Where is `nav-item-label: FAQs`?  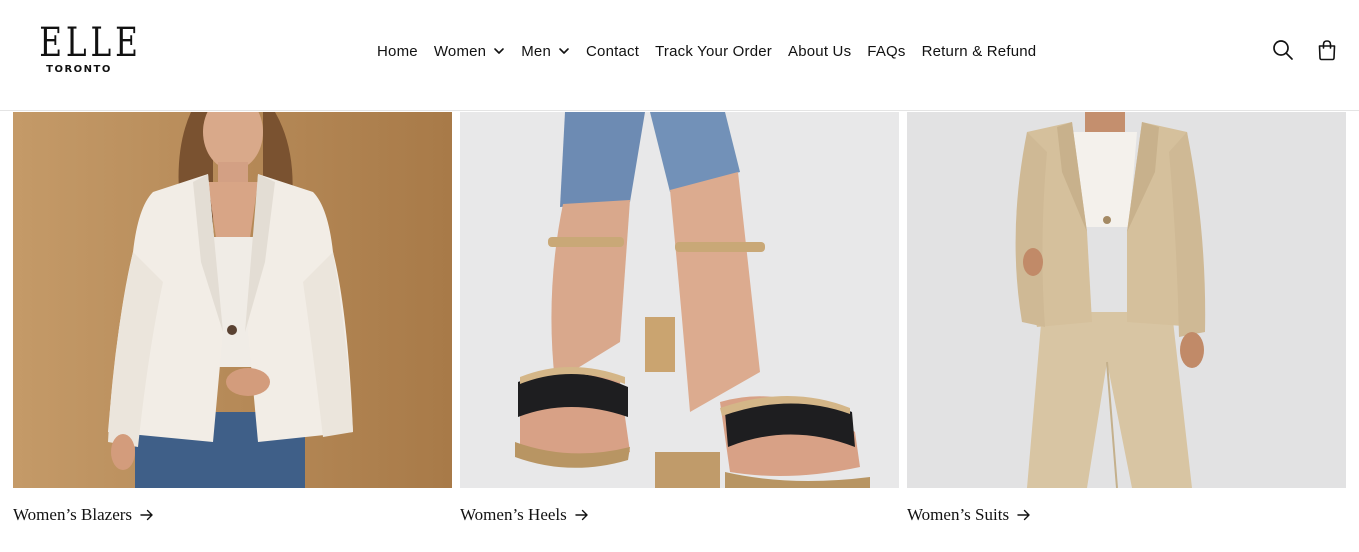
nav-item-label: FAQs is located at coordinates (886, 51).